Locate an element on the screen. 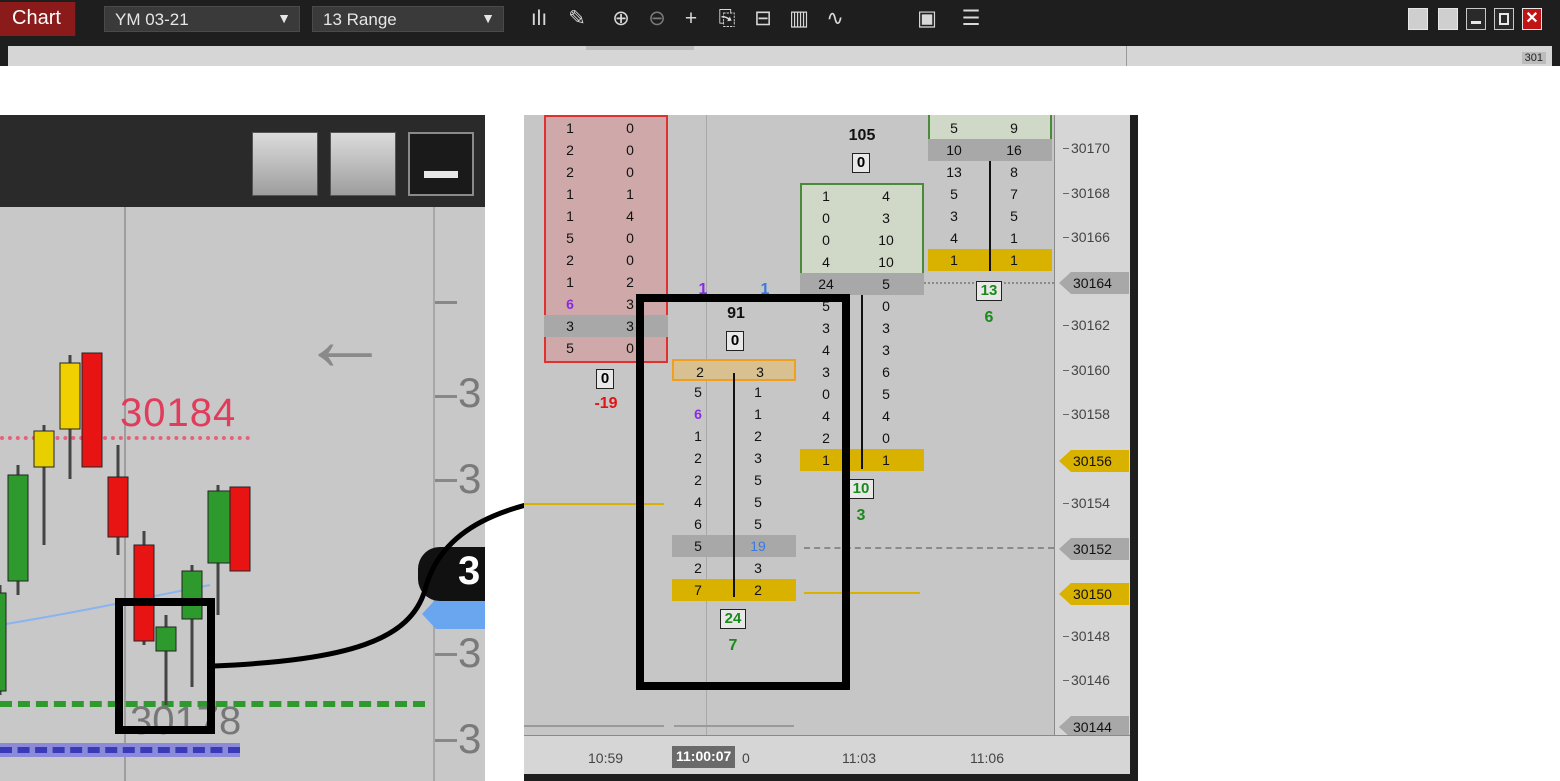 The height and width of the screenshot is (781, 1560). bid-cell: 24 is located at coordinates (826, 284).